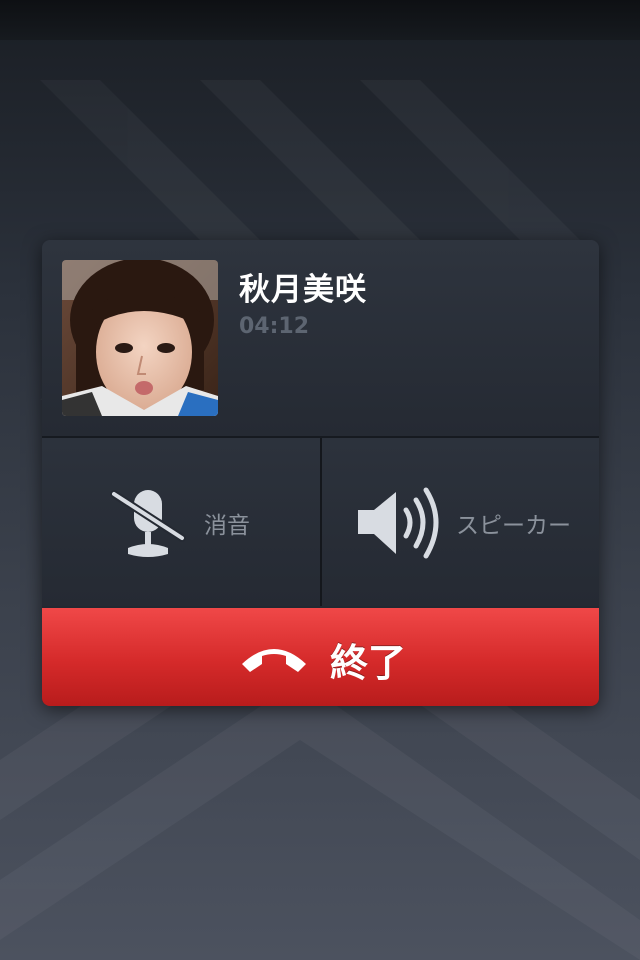 The width and height of the screenshot is (640, 960). Describe the element at coordinates (320, 657) in the screenshot. I see `end-call-button: 終了` at that location.